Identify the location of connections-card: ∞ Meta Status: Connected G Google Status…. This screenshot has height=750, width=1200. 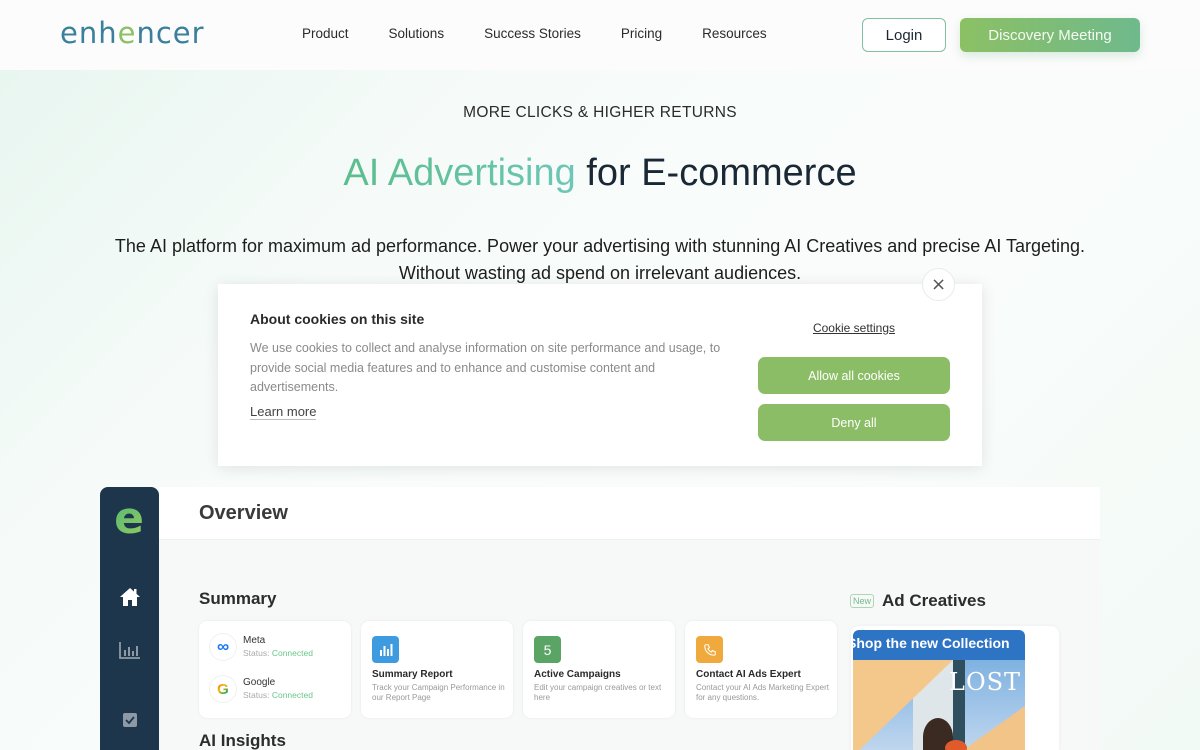
(275, 669).